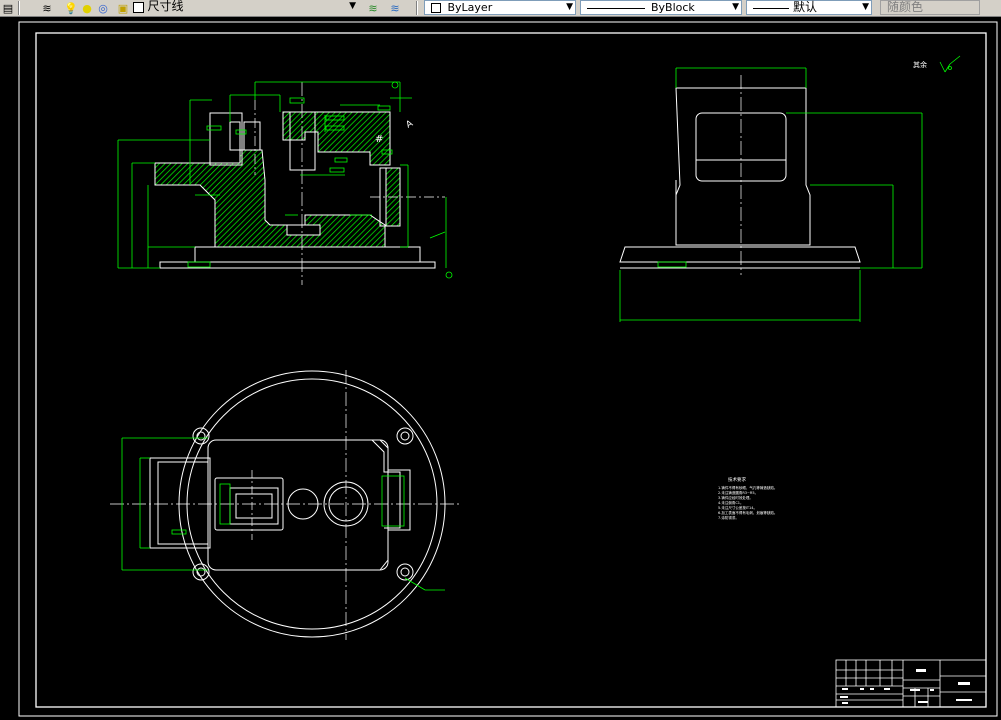 The image size is (1001, 720). I want to click on previous-layer-icon: ≋, so click(395, 8).